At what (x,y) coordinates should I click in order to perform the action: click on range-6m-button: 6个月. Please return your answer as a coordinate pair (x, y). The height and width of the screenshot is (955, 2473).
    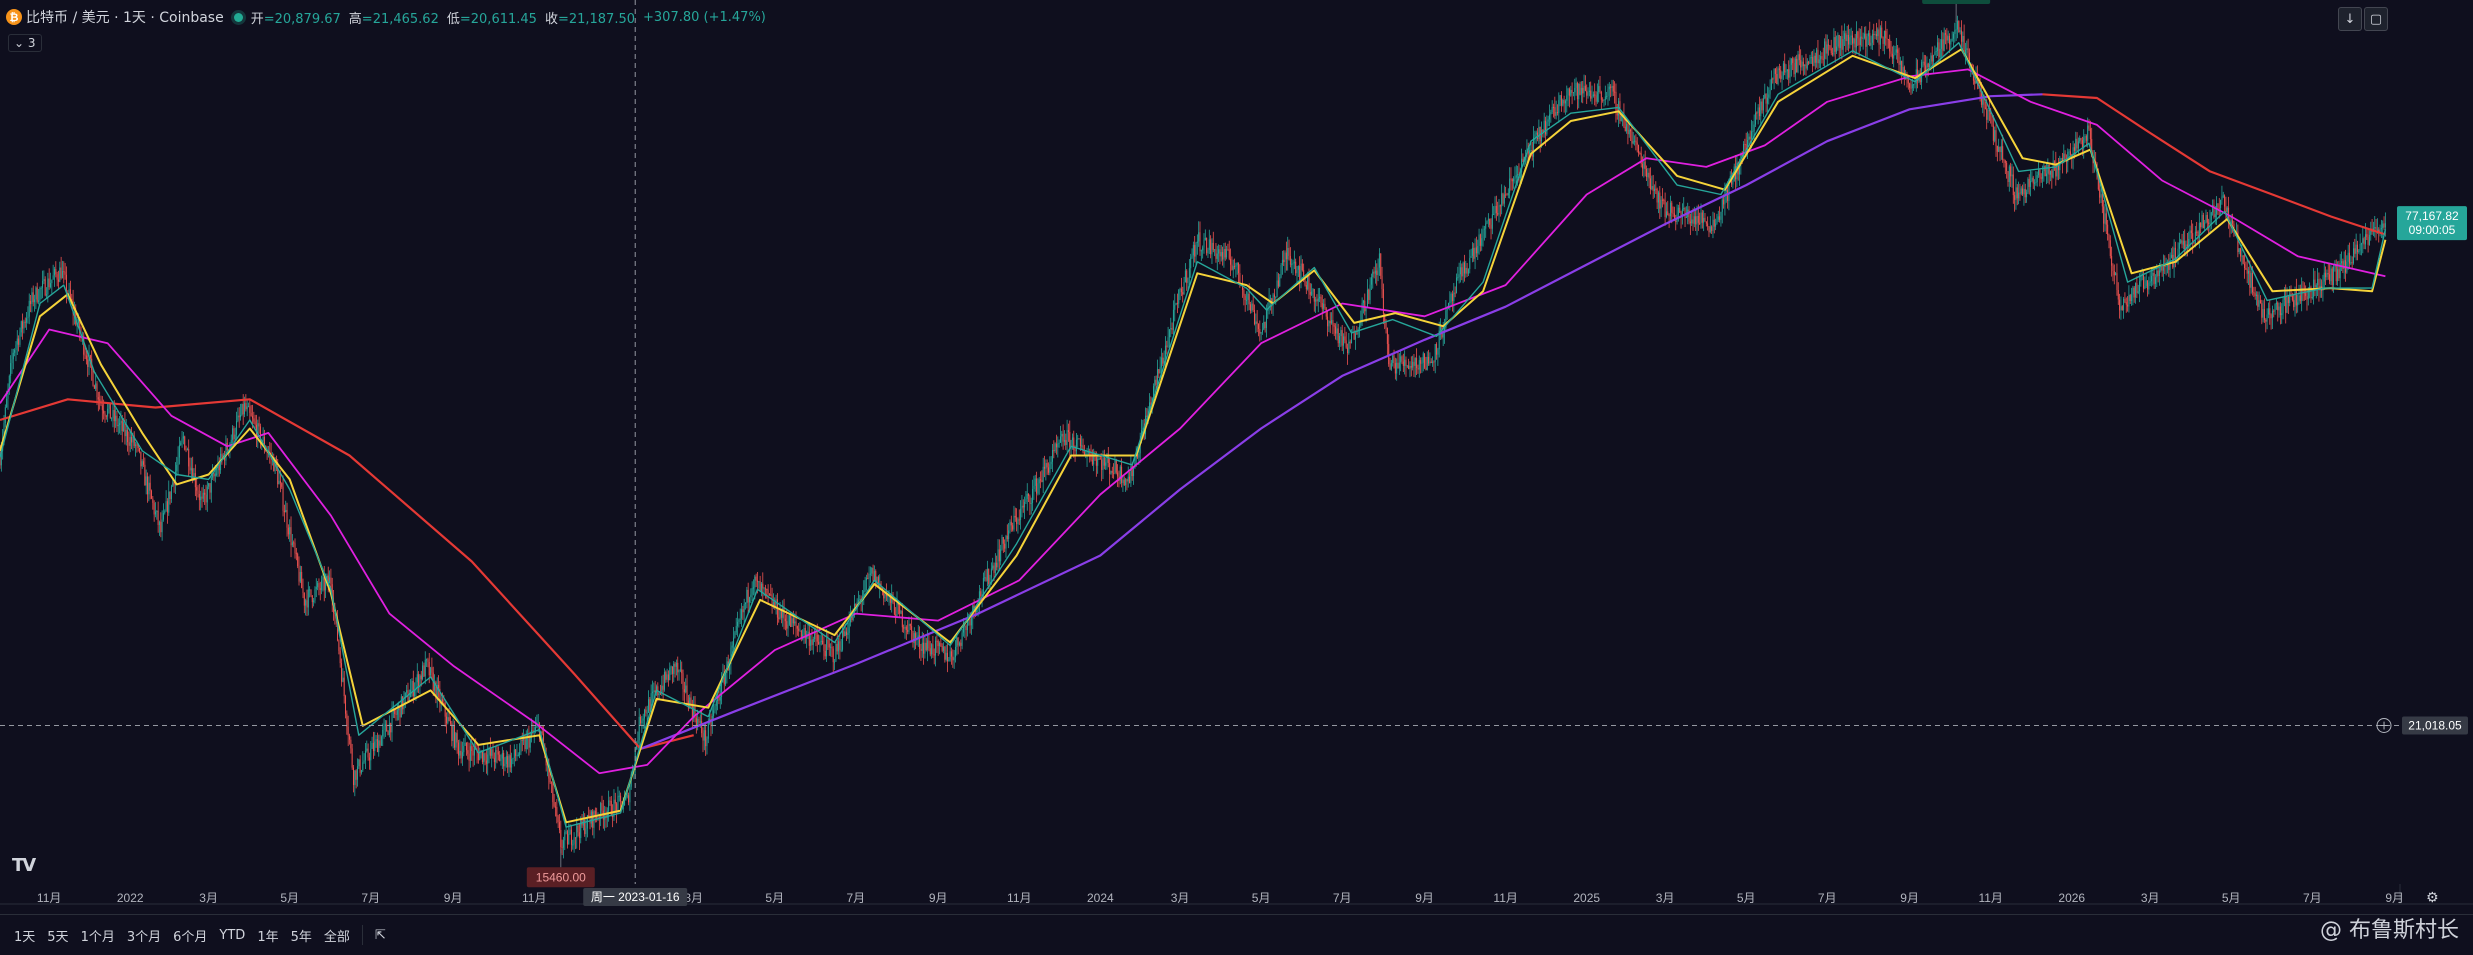
    Looking at the image, I should click on (190, 935).